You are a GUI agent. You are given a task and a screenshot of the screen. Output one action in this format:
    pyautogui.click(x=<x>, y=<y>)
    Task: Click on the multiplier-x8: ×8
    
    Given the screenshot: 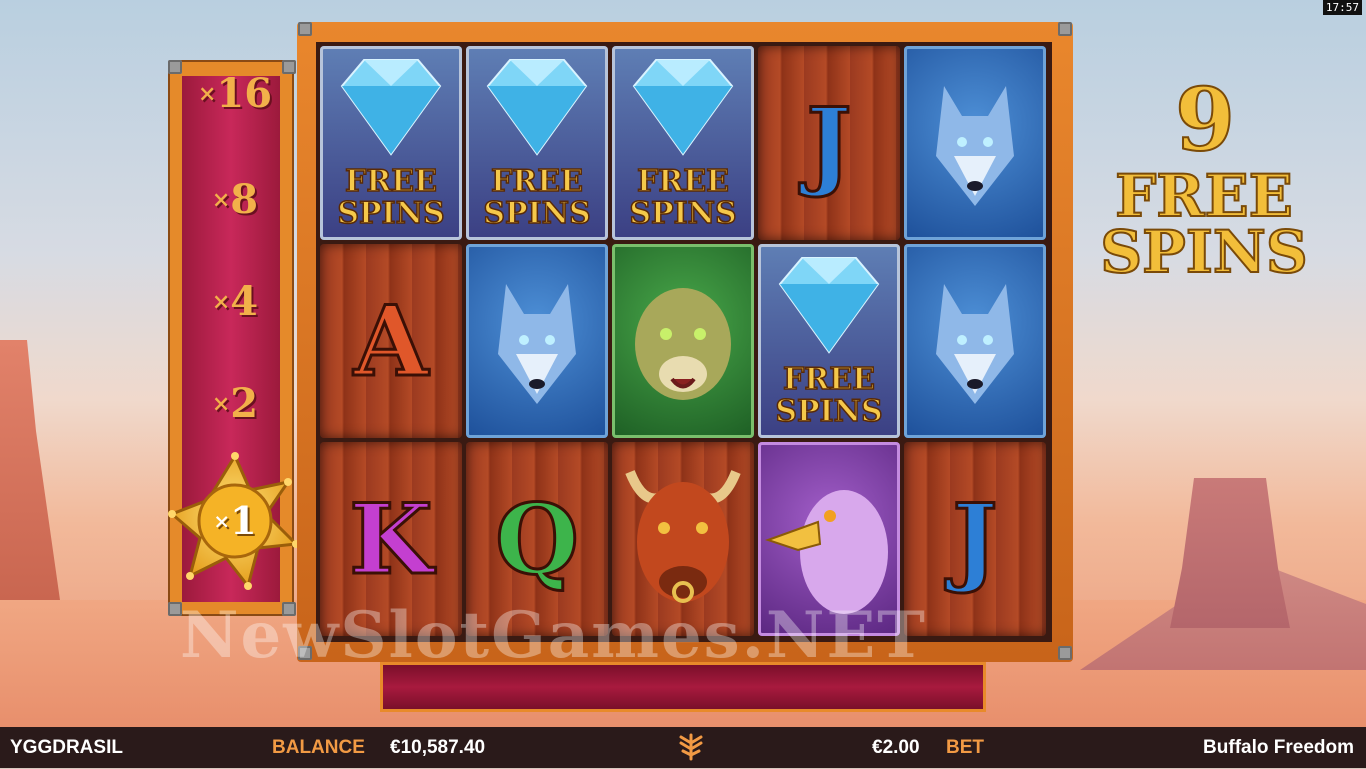 What is the action you would take?
    pyautogui.click(x=235, y=199)
    